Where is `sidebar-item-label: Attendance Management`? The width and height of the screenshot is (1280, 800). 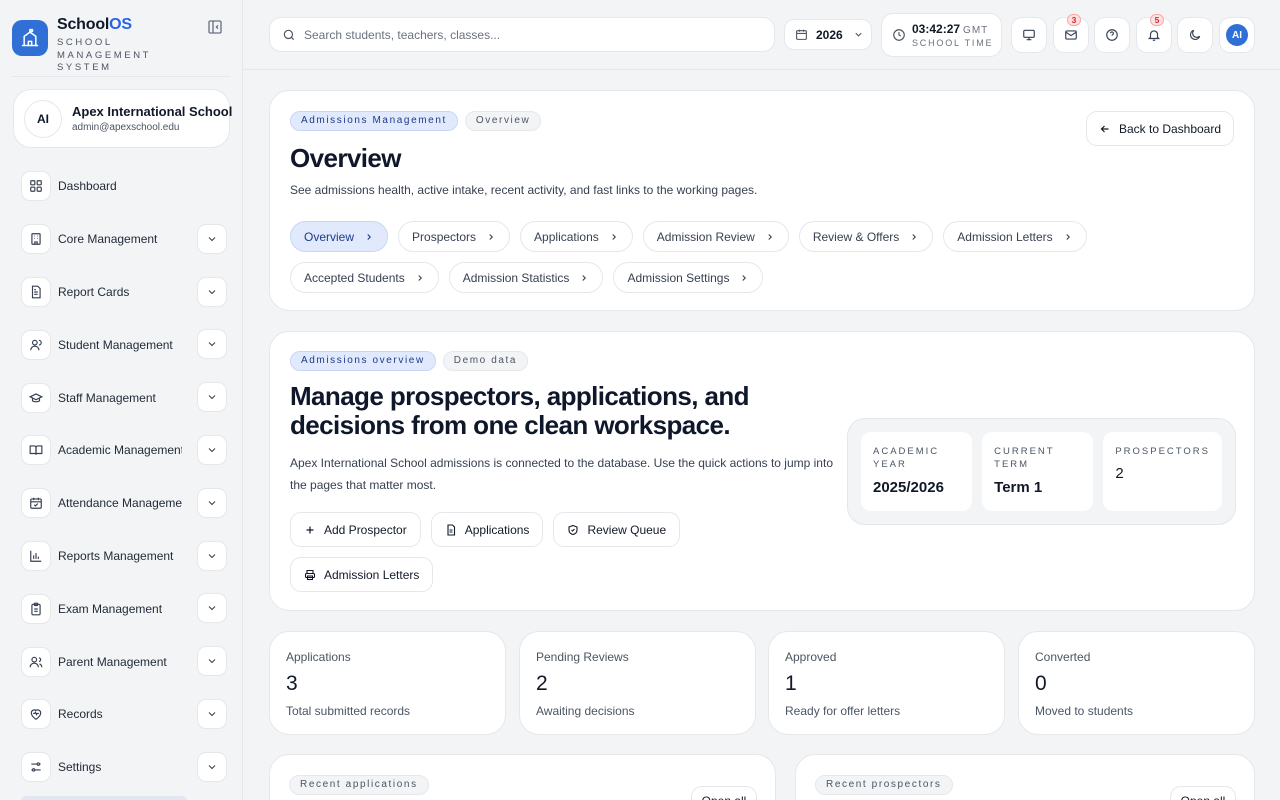 sidebar-item-label: Attendance Management is located at coordinates (120, 503).